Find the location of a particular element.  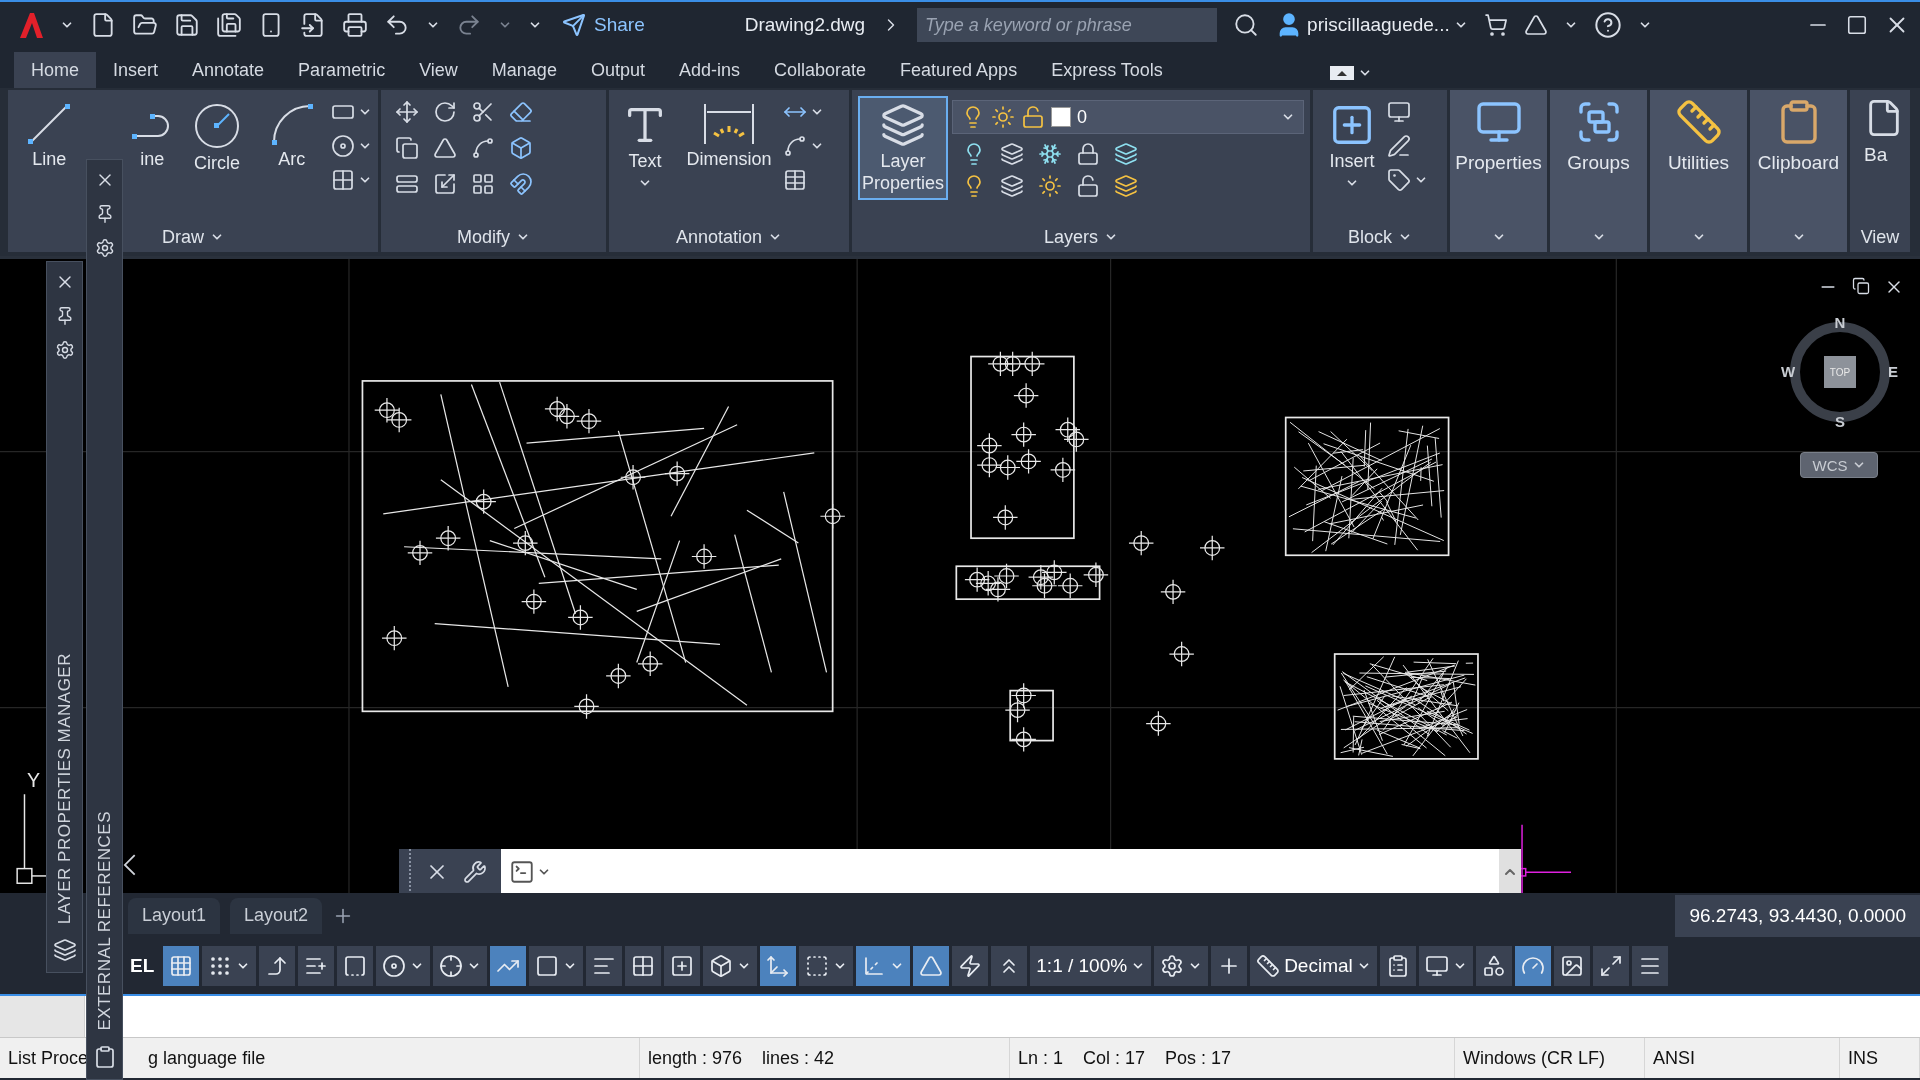

draw-tool: Arc is located at coordinates (291, 136).